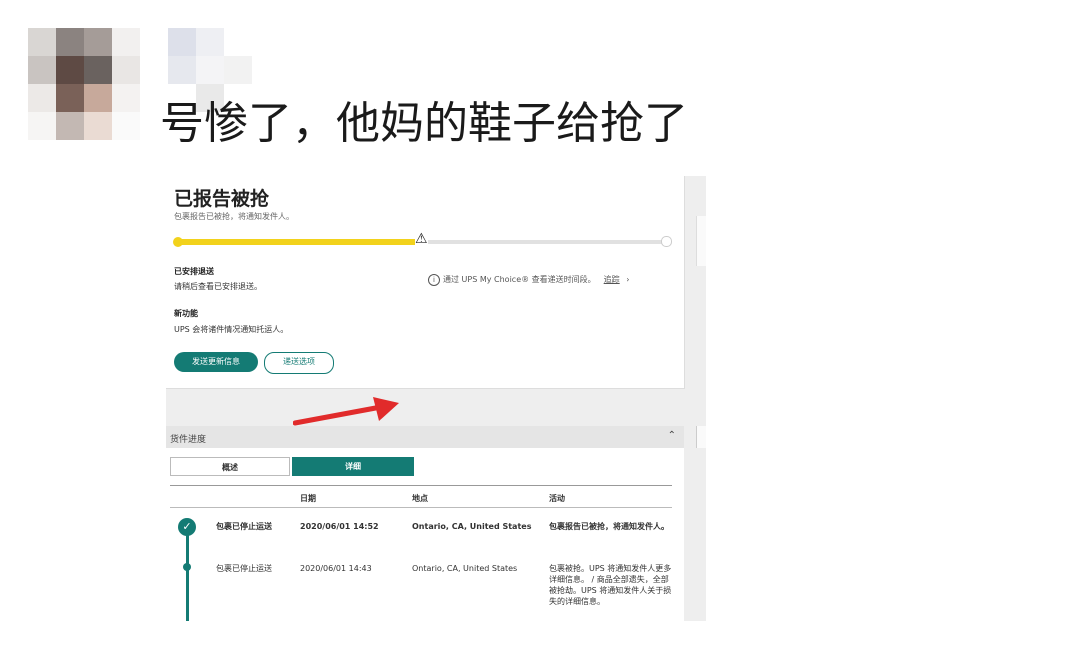 The image size is (1080, 668). What do you see at coordinates (187, 567) in the screenshot?
I see `timeline-dot` at bounding box center [187, 567].